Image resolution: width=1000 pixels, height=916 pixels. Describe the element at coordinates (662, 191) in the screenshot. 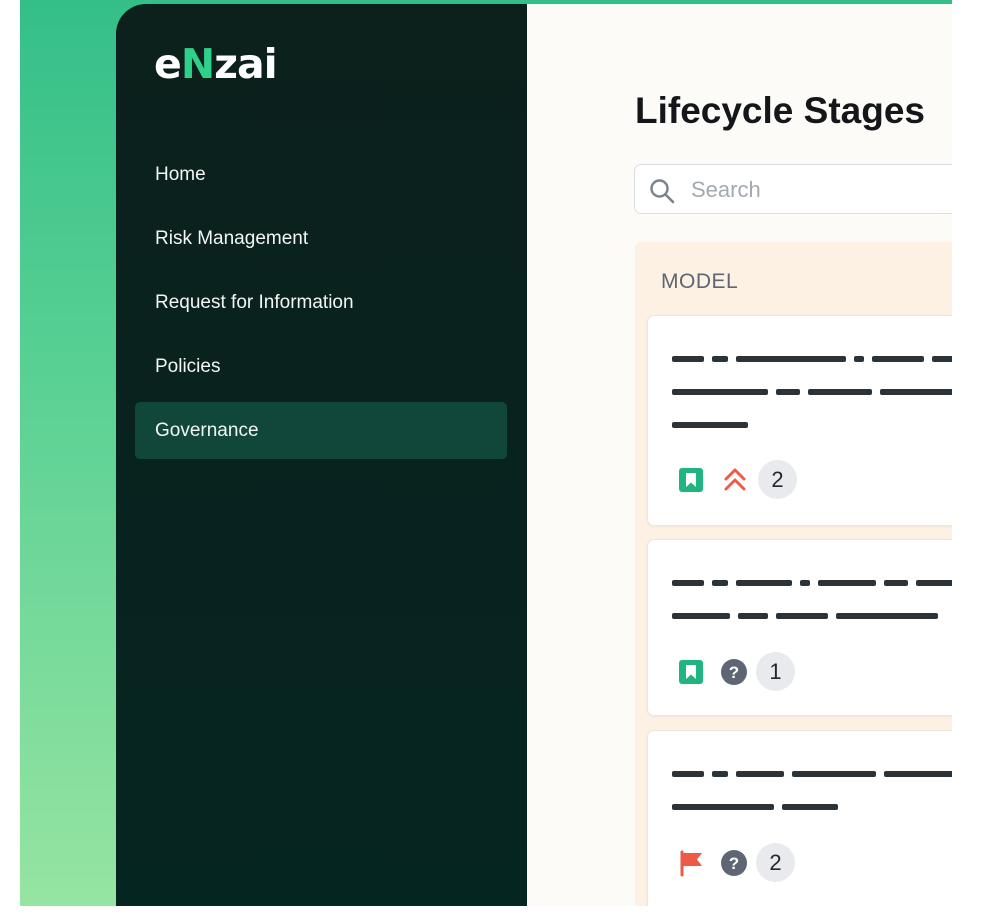

I see `search-icon` at that location.